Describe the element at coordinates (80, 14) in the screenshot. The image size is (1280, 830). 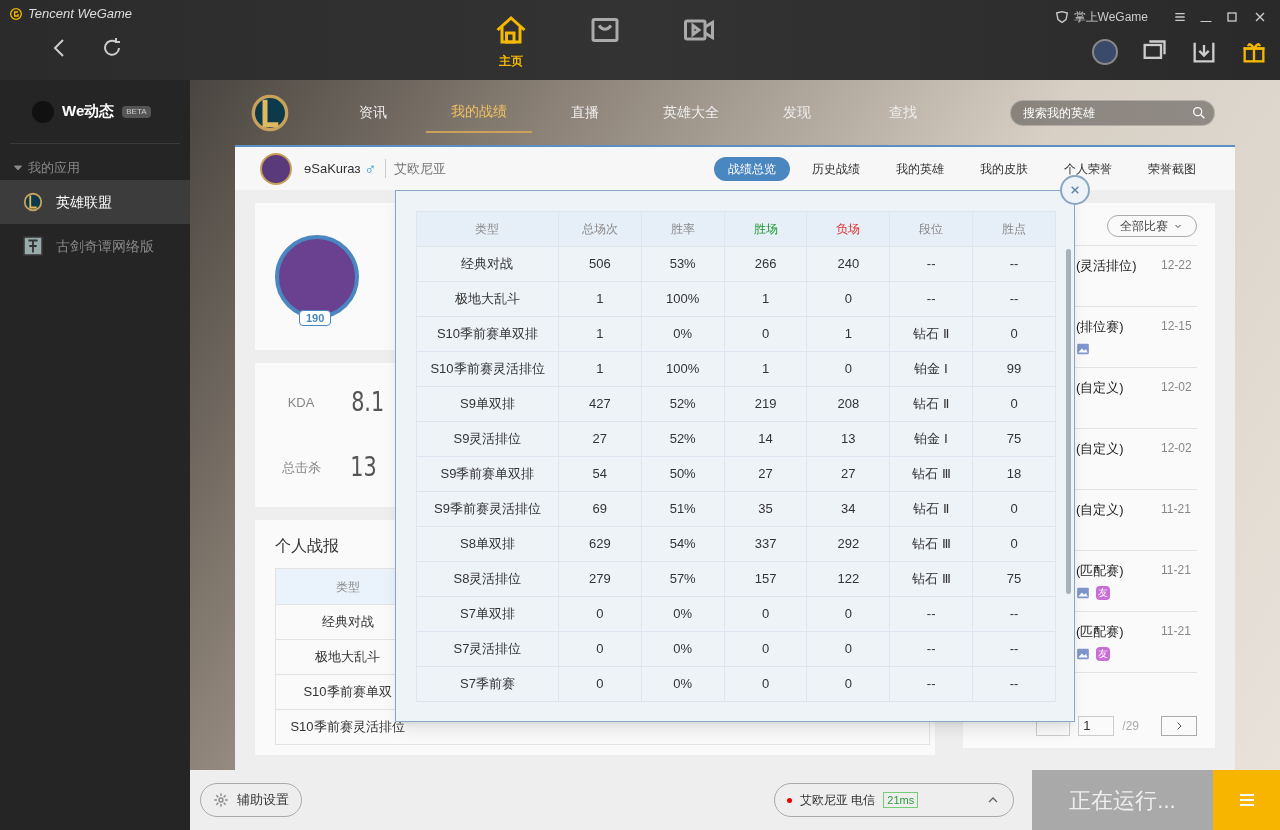
I see `app-brand: Tencent WeGame` at that location.